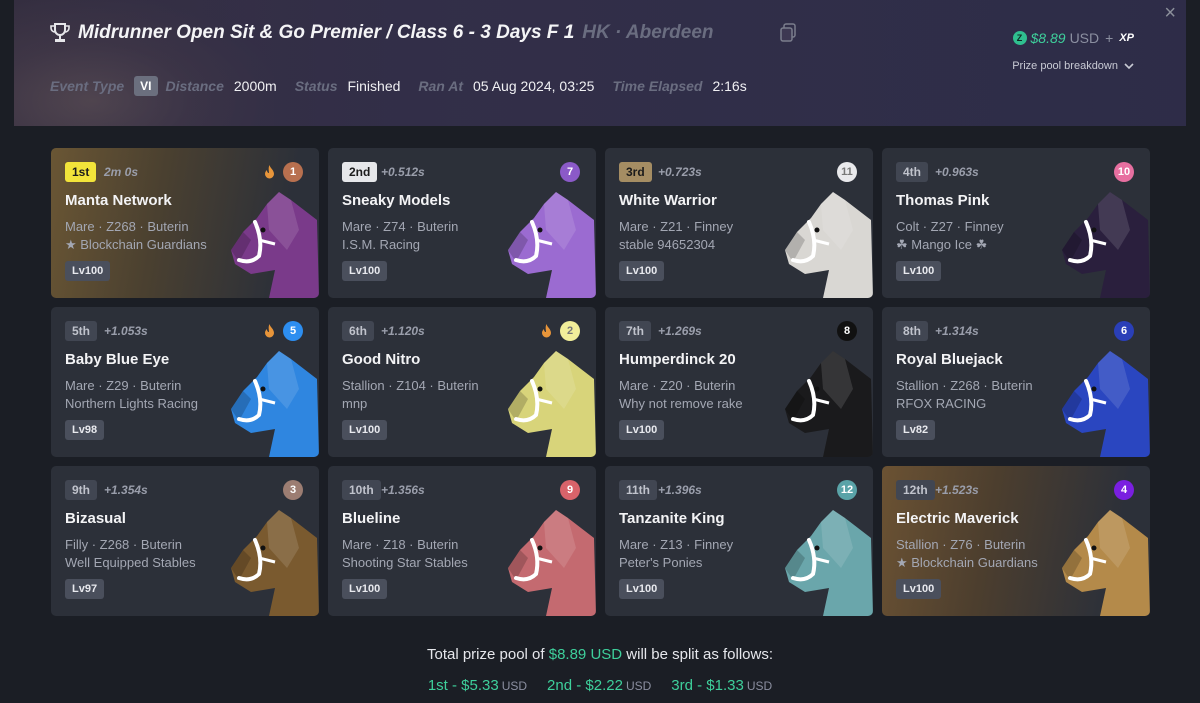 This screenshot has height=703, width=1200. I want to click on ran-at-value: 05 Aug 2024, 03:25, so click(534, 86).